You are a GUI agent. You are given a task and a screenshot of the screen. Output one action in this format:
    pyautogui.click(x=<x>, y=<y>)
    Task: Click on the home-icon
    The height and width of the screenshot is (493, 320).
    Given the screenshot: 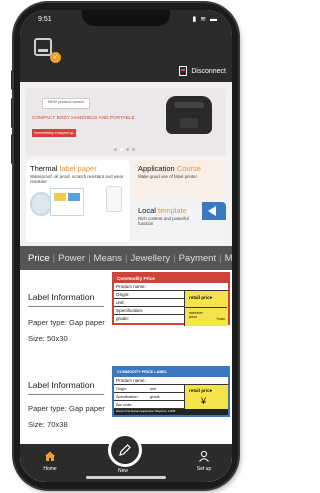 What is the action you would take?
    pyautogui.click(x=50, y=456)
    